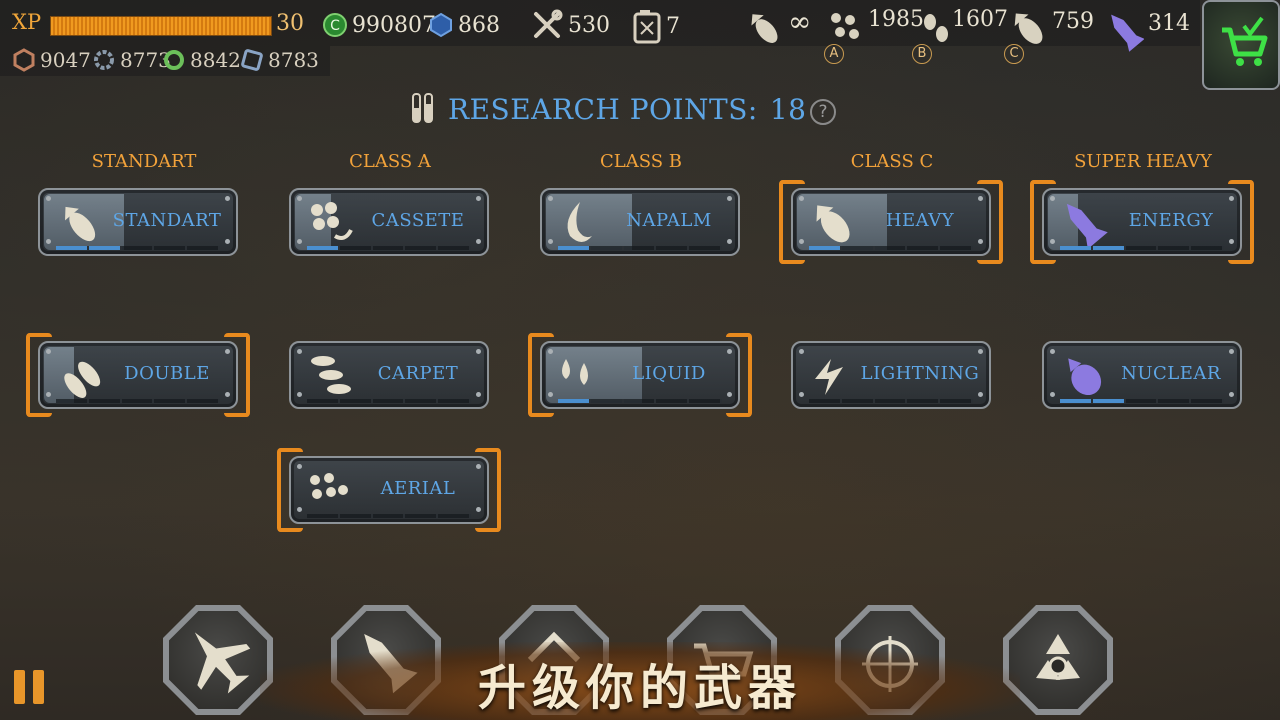 This screenshot has width=1280, height=720. I want to click on tools-stat: 530, so click(570, 25).